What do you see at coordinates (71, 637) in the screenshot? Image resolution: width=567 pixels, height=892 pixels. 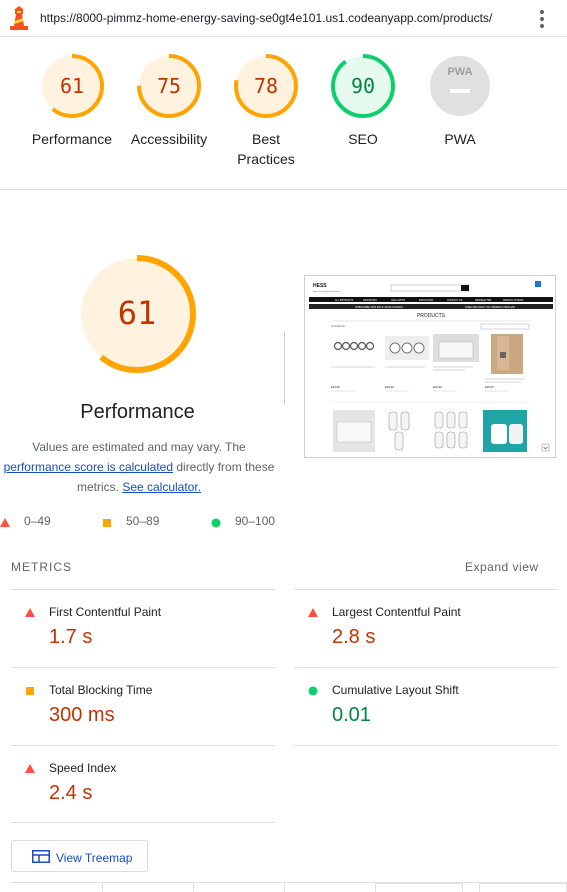 I see `metric-value: 1.7 s` at bounding box center [71, 637].